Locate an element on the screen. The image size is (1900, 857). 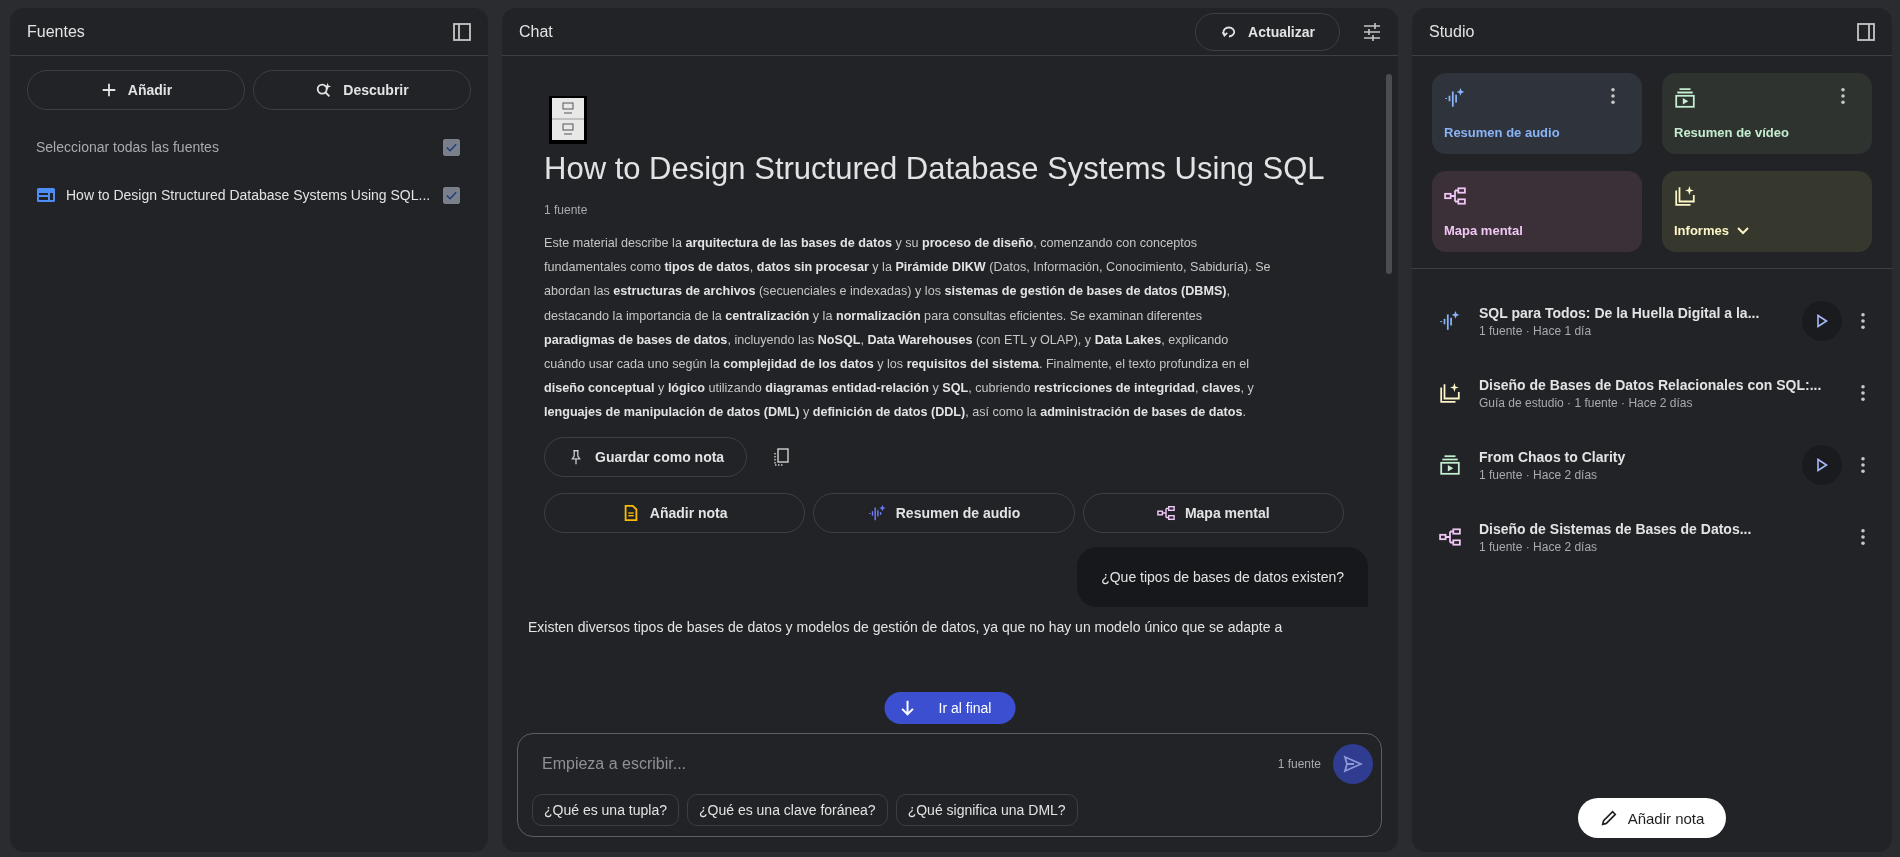
suggestion-chip: ¿Qué es una tupla? is located at coordinates (605, 810).